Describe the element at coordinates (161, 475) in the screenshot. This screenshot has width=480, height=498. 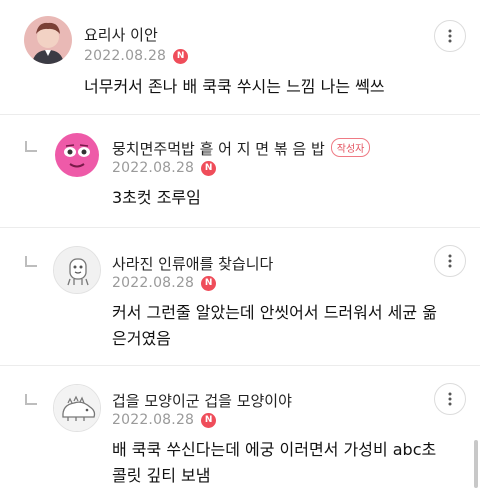
I see `comment-text-line: 콜릿 깊티 보냄` at that location.